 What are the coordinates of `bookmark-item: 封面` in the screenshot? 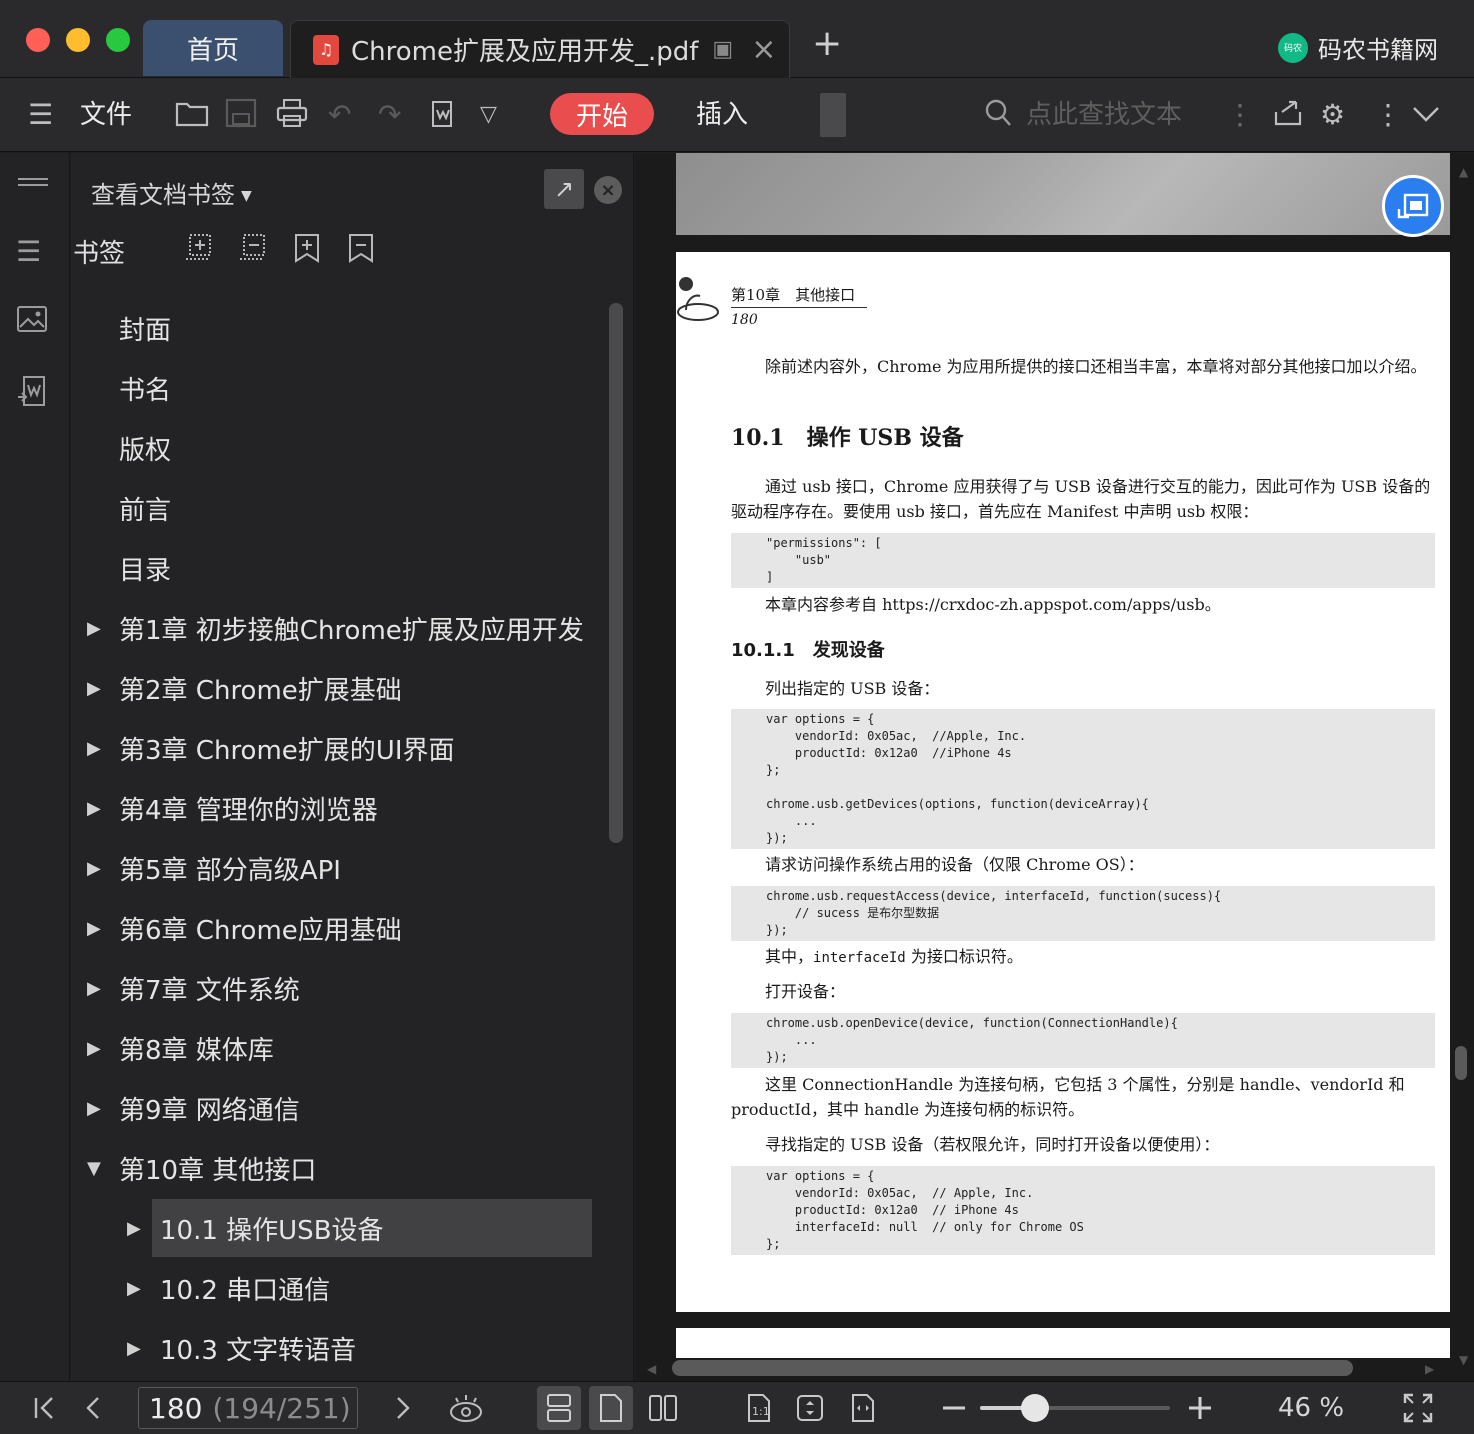 It's located at (336, 328).